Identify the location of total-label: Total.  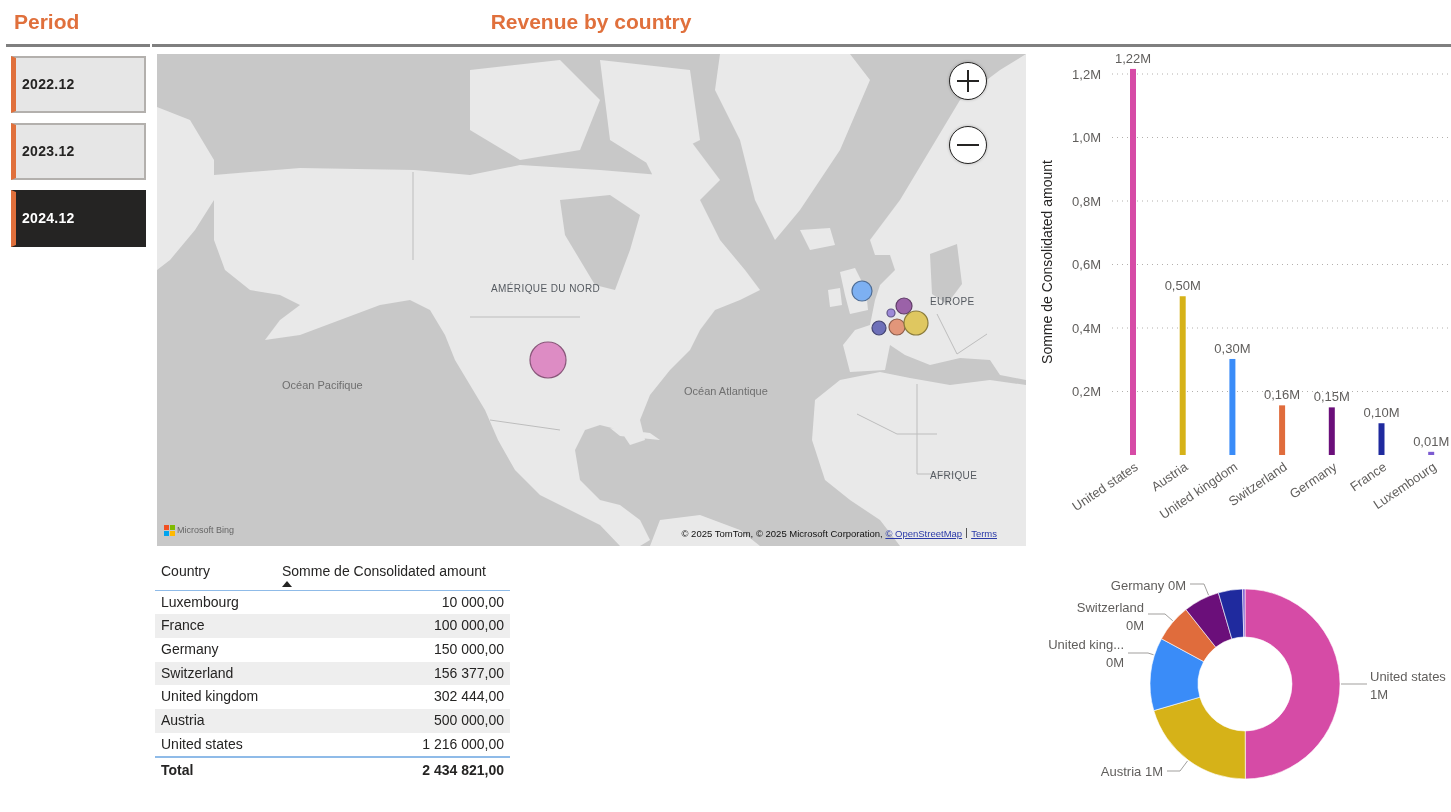
(177, 770).